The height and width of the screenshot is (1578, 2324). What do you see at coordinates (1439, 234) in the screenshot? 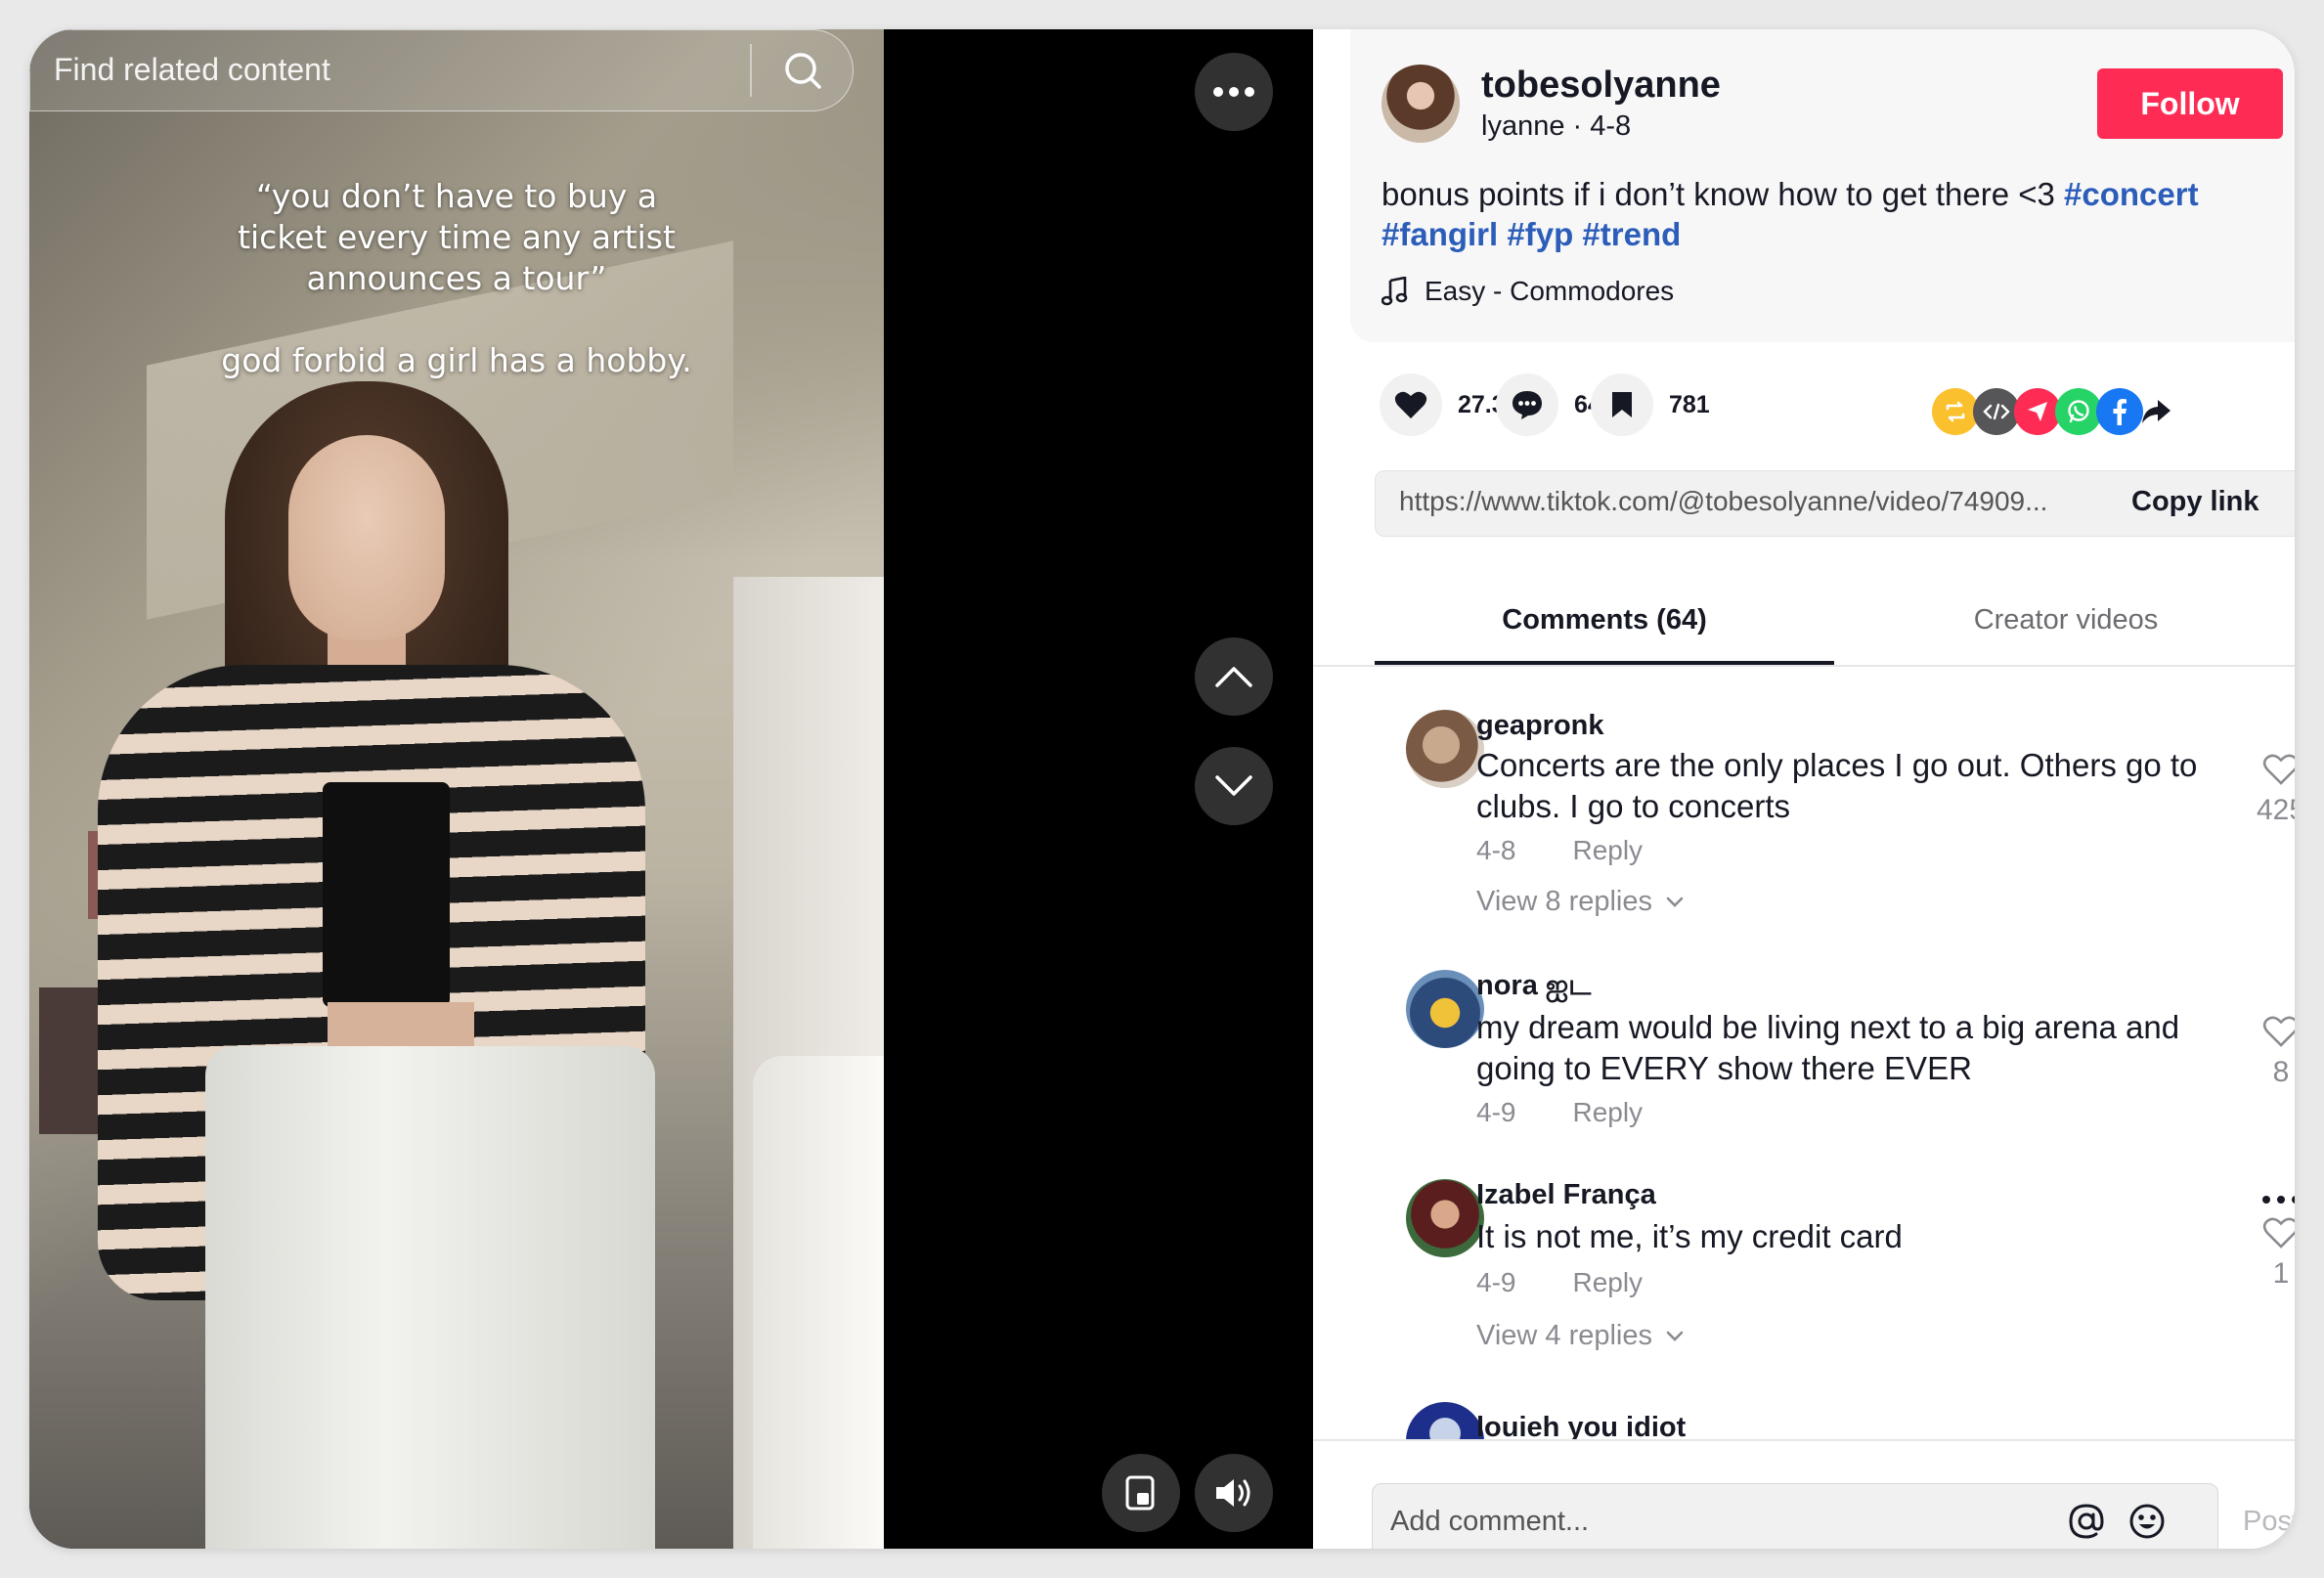
I see `hashtag-fangirl: #fangirl` at bounding box center [1439, 234].